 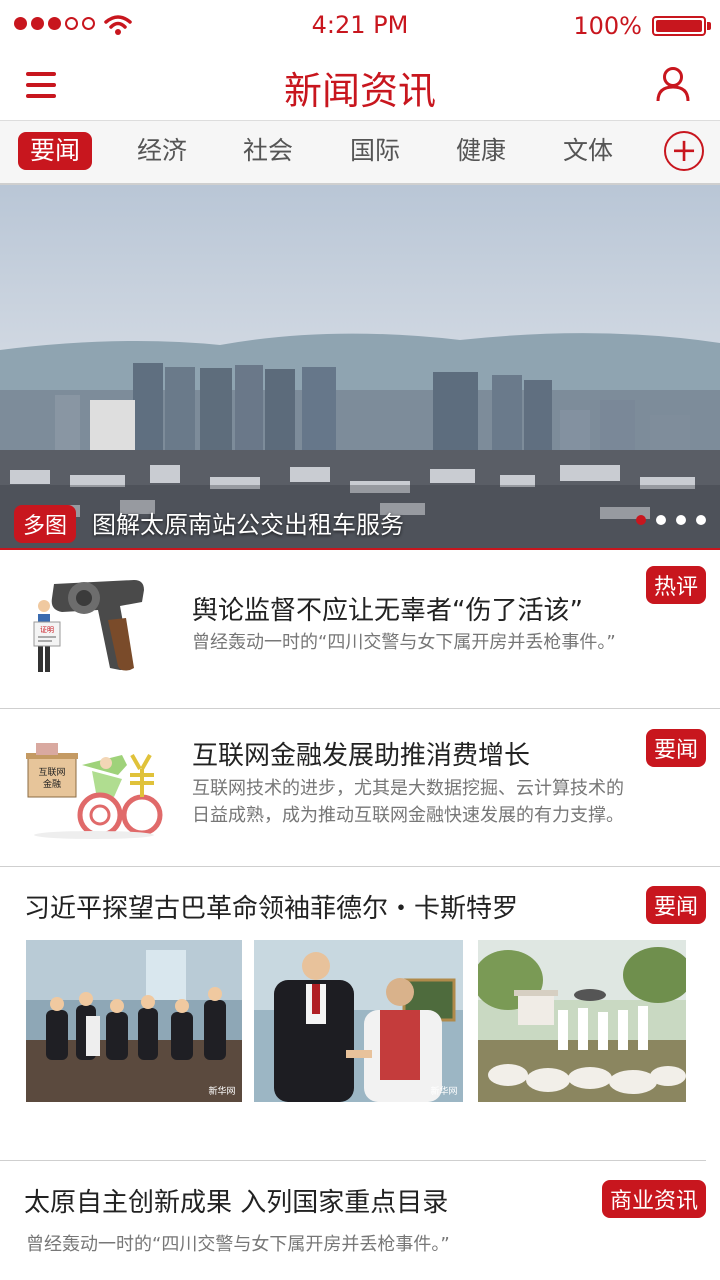 What do you see at coordinates (673, 84) in the screenshot?
I see `user-icon` at bounding box center [673, 84].